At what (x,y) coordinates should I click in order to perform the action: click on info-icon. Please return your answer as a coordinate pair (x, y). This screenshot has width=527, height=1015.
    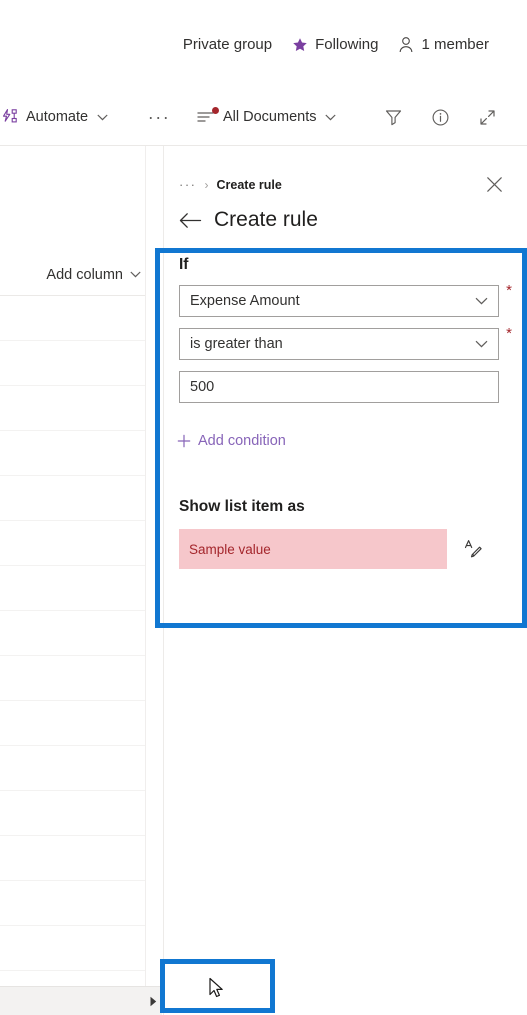
    Looking at the image, I should click on (440, 117).